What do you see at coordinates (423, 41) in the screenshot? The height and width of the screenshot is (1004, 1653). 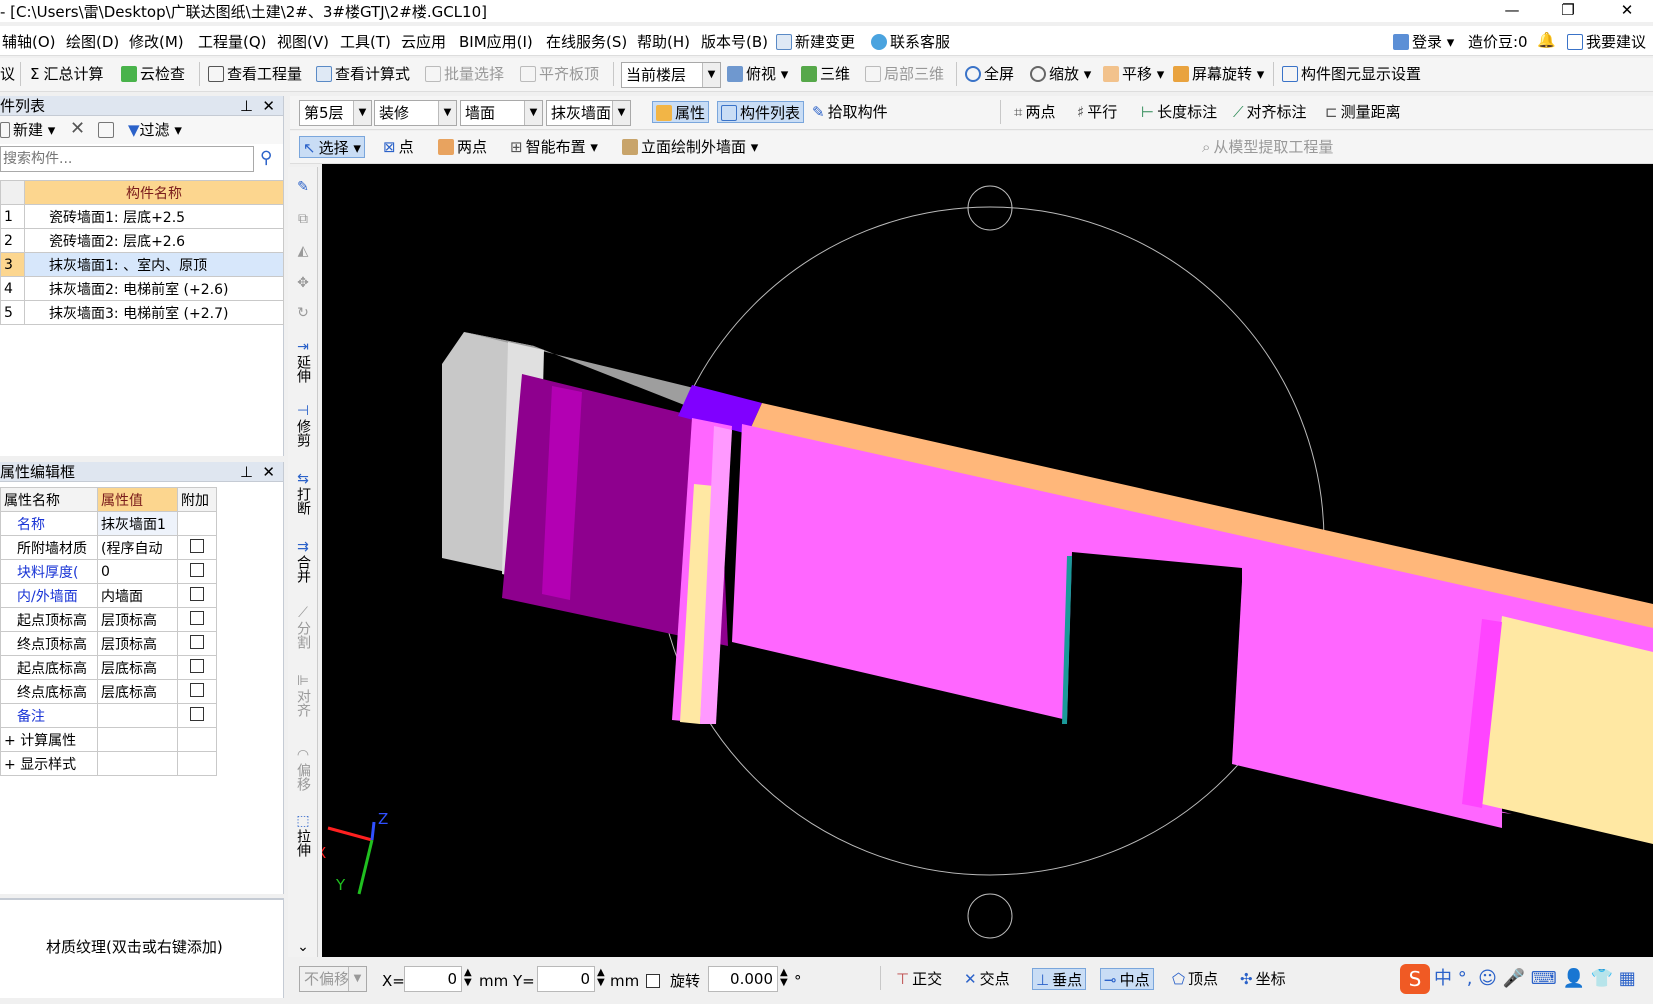 I see `menu-cloud: 云应用` at bounding box center [423, 41].